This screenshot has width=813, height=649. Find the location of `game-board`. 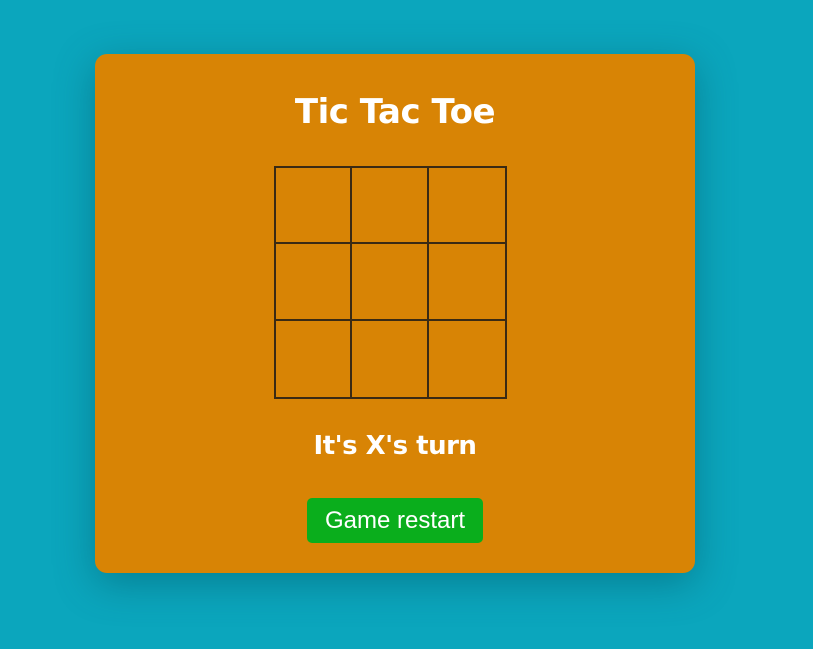

game-board is located at coordinates (390, 282).